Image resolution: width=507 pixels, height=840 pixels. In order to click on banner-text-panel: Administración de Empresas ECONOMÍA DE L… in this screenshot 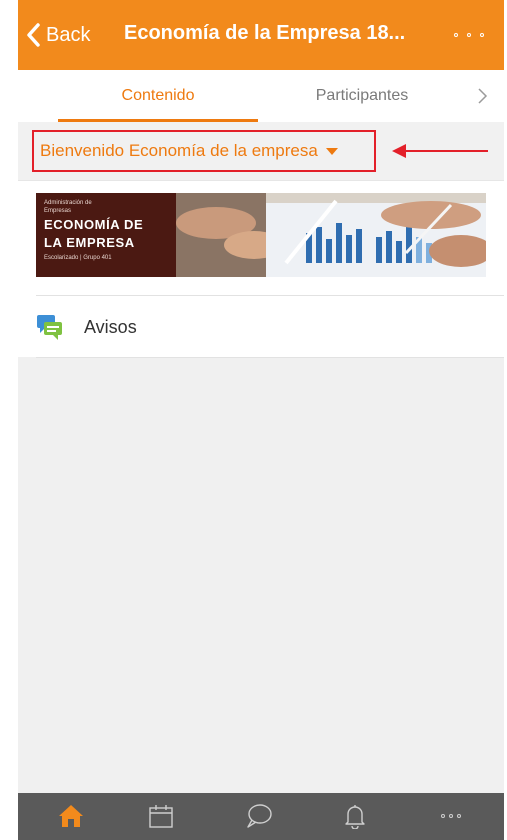, I will do `click(106, 235)`.